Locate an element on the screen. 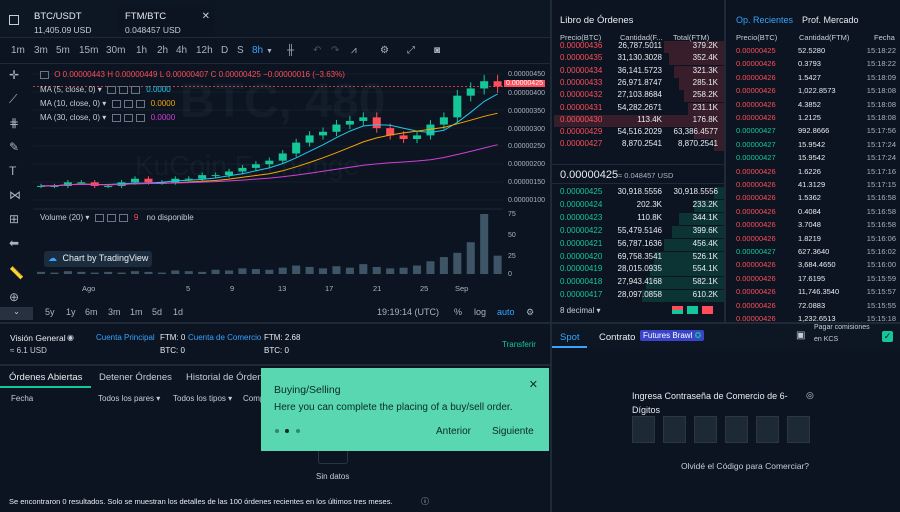 The width and height of the screenshot is (900, 512). symbol-toggle is located at coordinates (44, 74).